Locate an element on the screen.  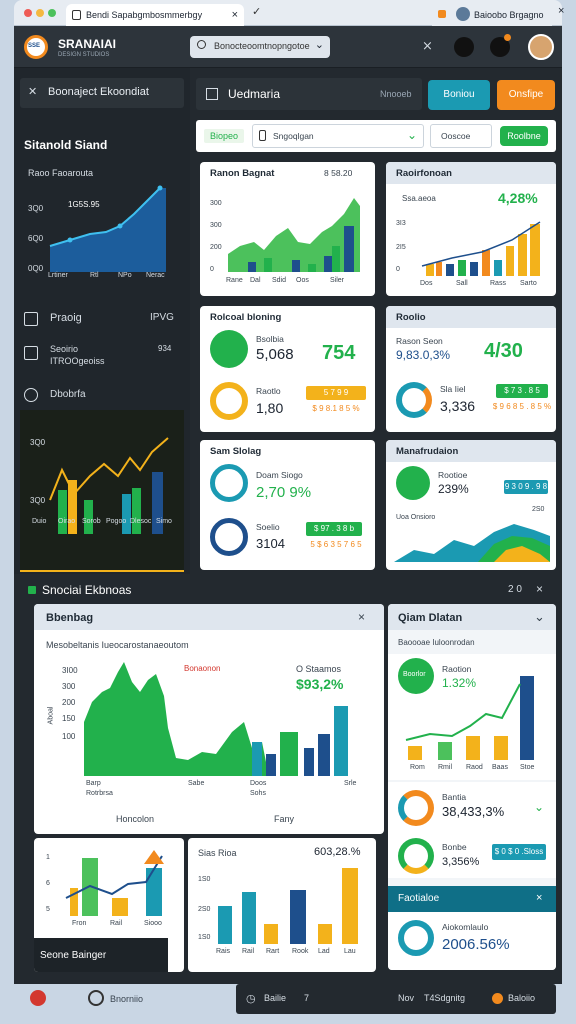
status-left: Bnorniio is located at coordinates (127, 999).